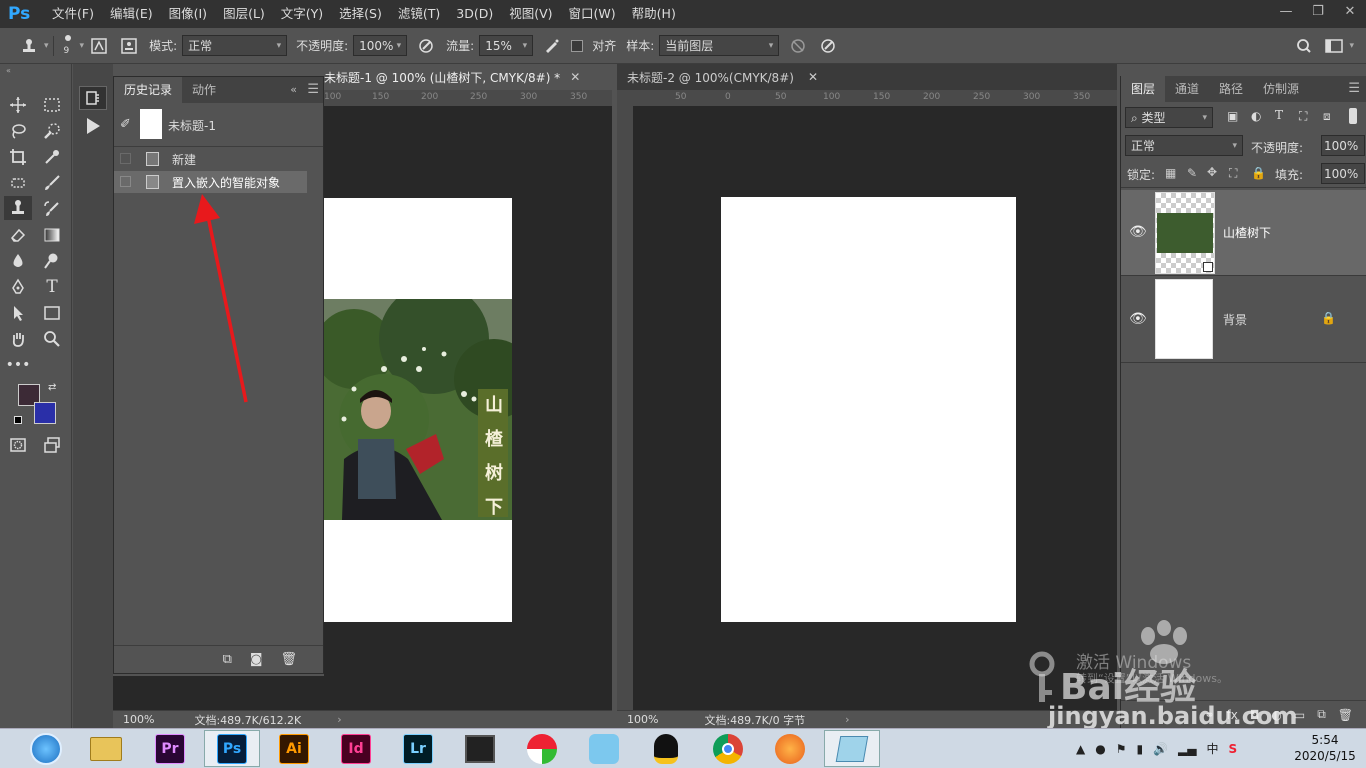 The height and width of the screenshot is (768, 1366). What do you see at coordinates (106, 748) in the screenshot?
I see `taskbar-explorer` at bounding box center [106, 748].